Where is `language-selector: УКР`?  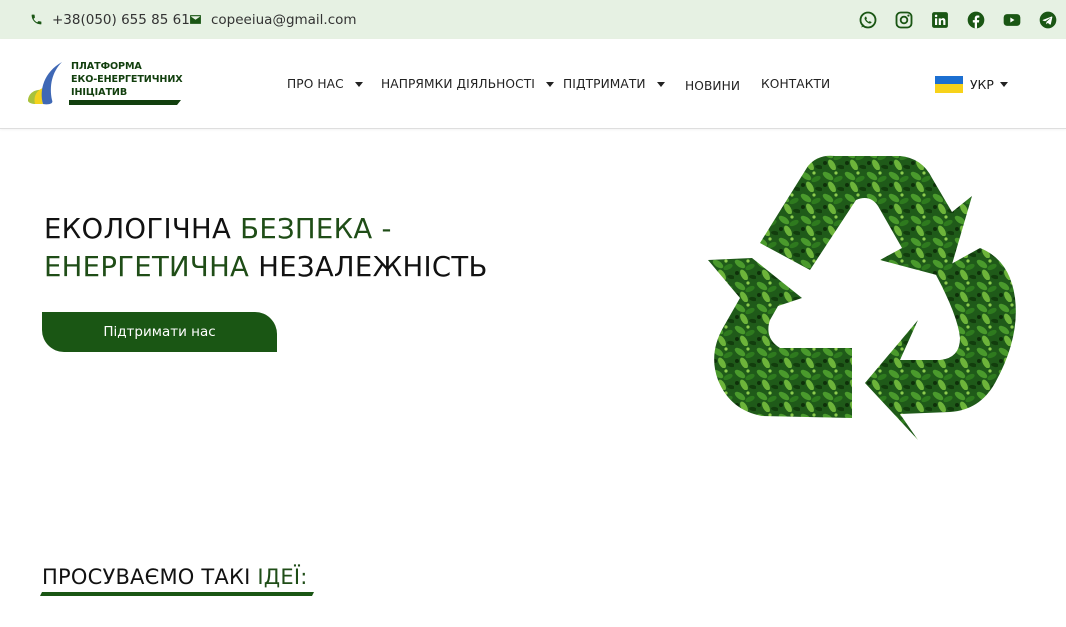 language-selector: УКР is located at coordinates (971, 84).